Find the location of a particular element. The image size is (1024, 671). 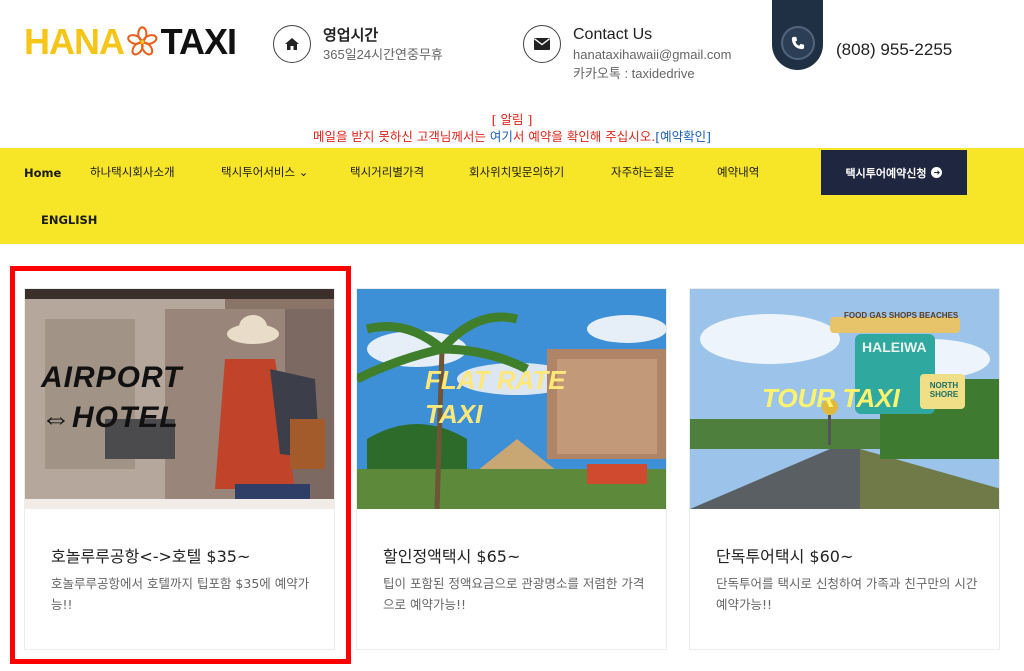

nav-location-contact: 회사위치및문의하기 is located at coordinates (516, 172).